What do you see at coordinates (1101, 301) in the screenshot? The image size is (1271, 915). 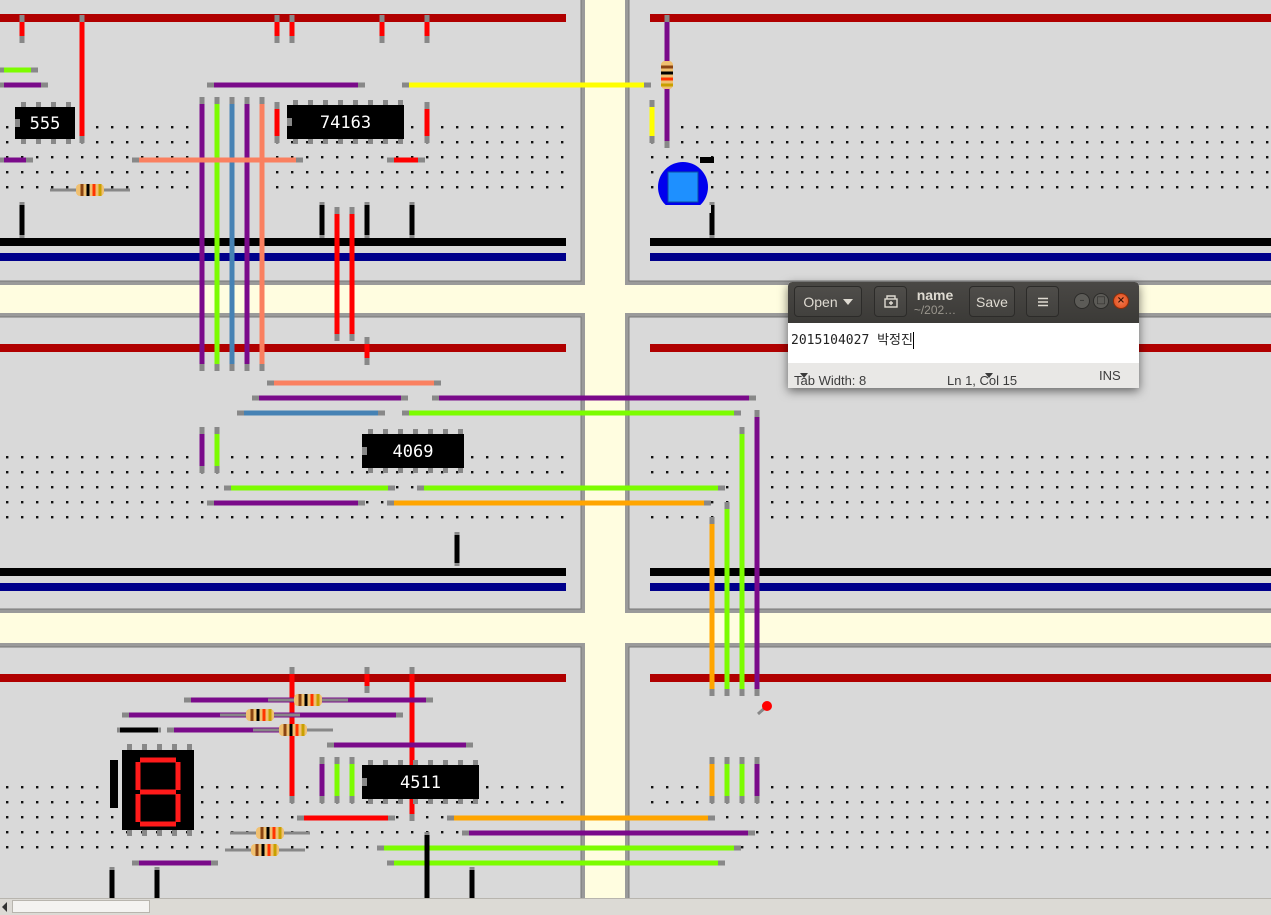 I see `maximize-icon: □` at bounding box center [1101, 301].